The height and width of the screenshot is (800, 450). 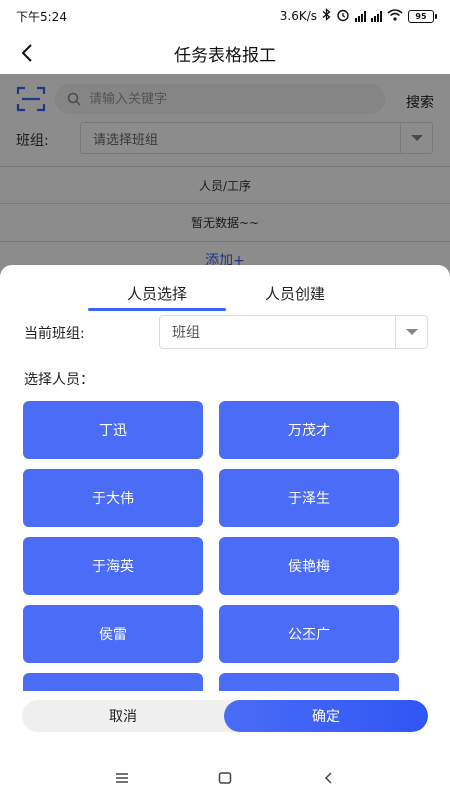 What do you see at coordinates (59, 380) in the screenshot?
I see `choose-person-label: 选择人员：` at bounding box center [59, 380].